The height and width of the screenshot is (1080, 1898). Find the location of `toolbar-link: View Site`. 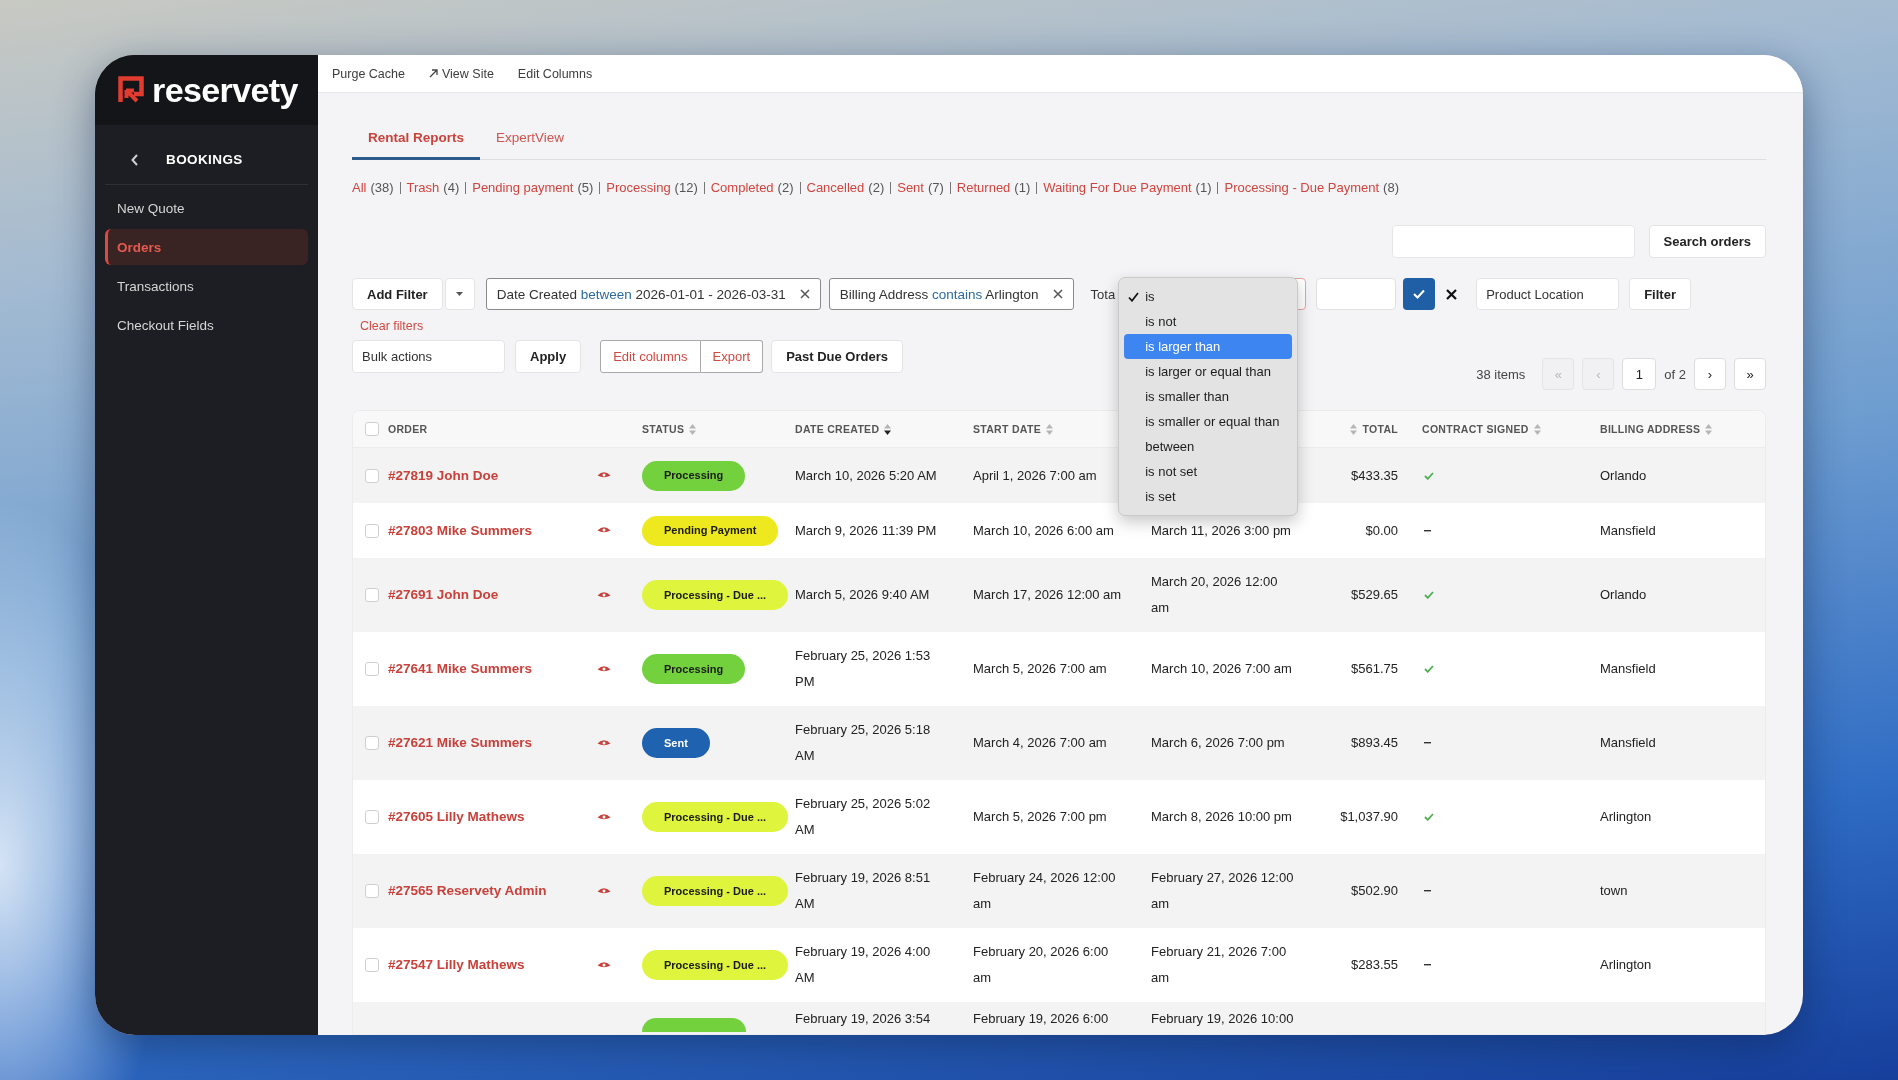

toolbar-link: View Site is located at coordinates (461, 73).